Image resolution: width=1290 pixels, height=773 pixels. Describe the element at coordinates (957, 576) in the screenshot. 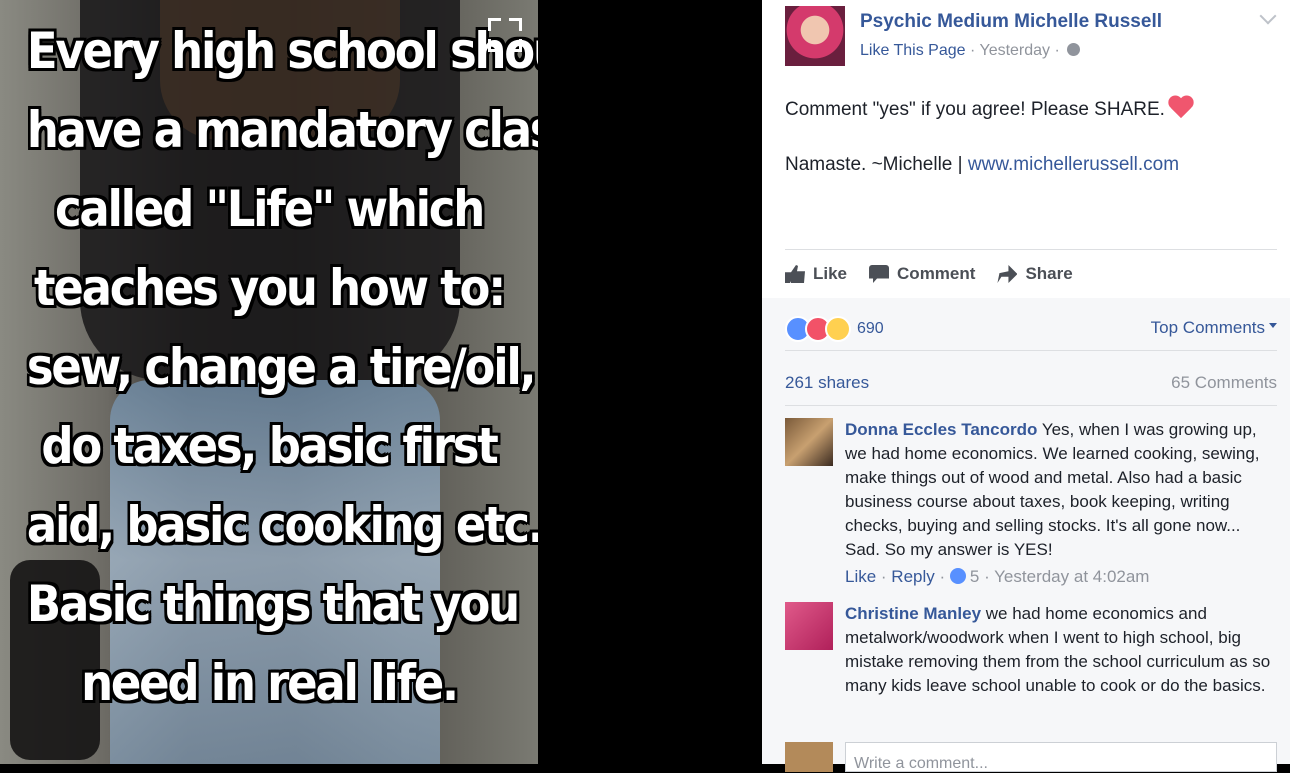

I see `like-reaction-icon` at that location.